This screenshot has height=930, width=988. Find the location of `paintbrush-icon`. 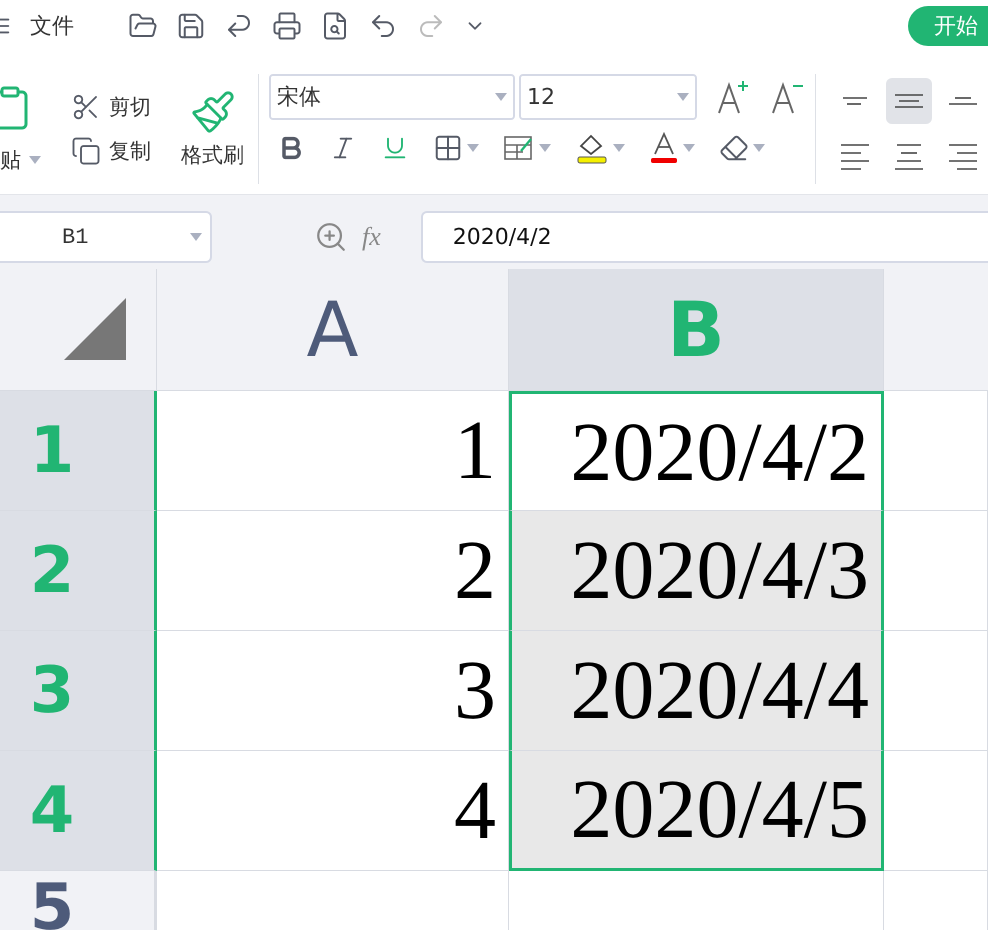

paintbrush-icon is located at coordinates (213, 112).